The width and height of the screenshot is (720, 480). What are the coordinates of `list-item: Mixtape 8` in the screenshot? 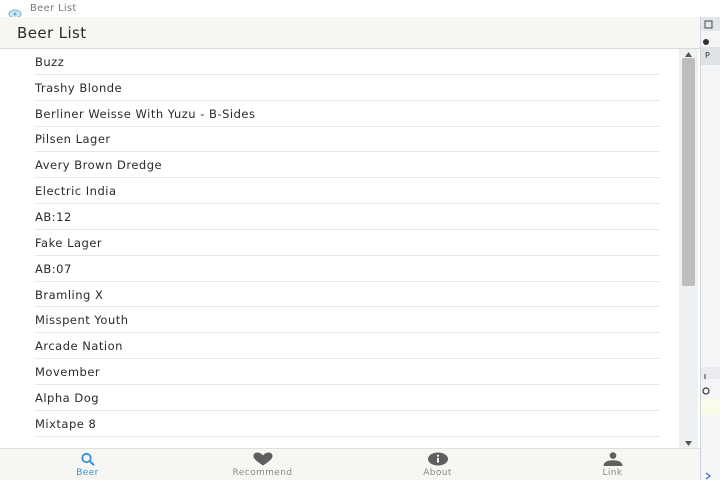 It's located at (347, 424).